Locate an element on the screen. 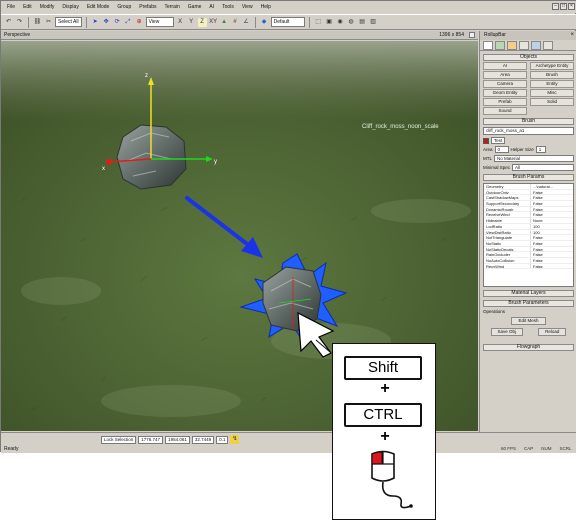 The width and height of the screenshot is (576, 520). ctrl-key: CTRL is located at coordinates (383, 415).